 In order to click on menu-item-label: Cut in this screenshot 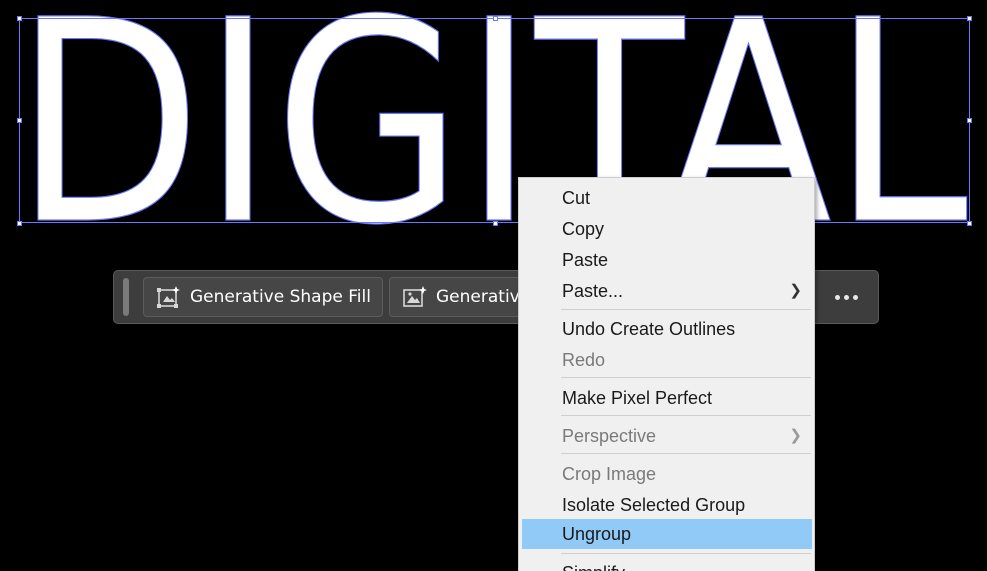, I will do `click(576, 198)`.